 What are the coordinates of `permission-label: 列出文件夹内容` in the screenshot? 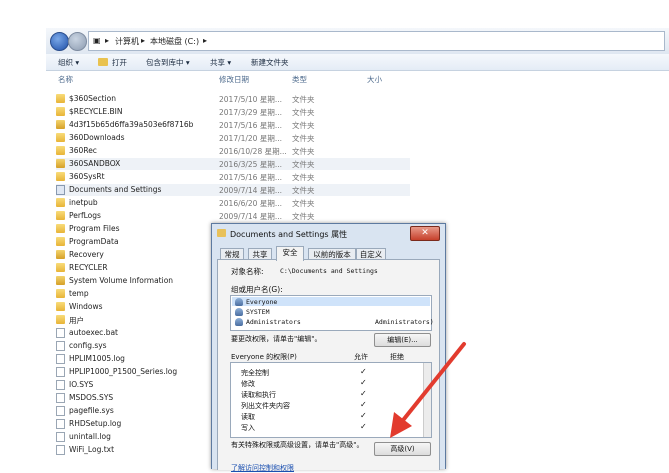 It's located at (265, 406).